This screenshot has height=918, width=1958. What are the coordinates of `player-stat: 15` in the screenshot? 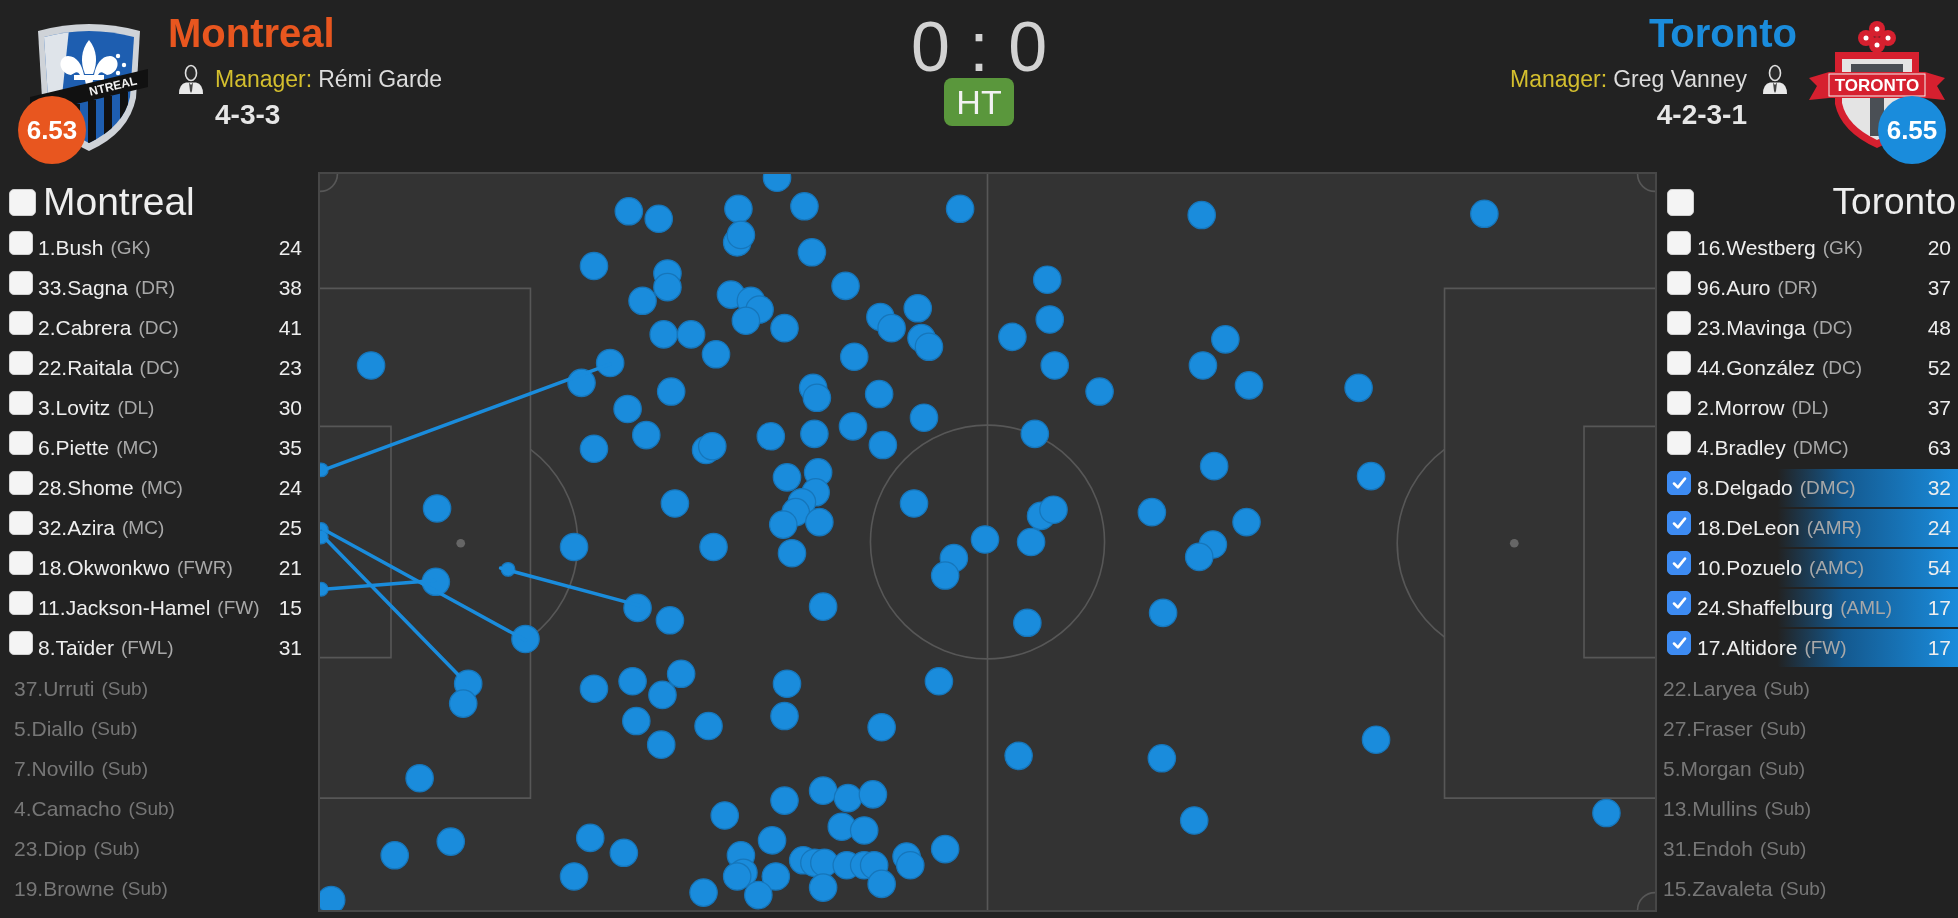 It's located at (289, 608).